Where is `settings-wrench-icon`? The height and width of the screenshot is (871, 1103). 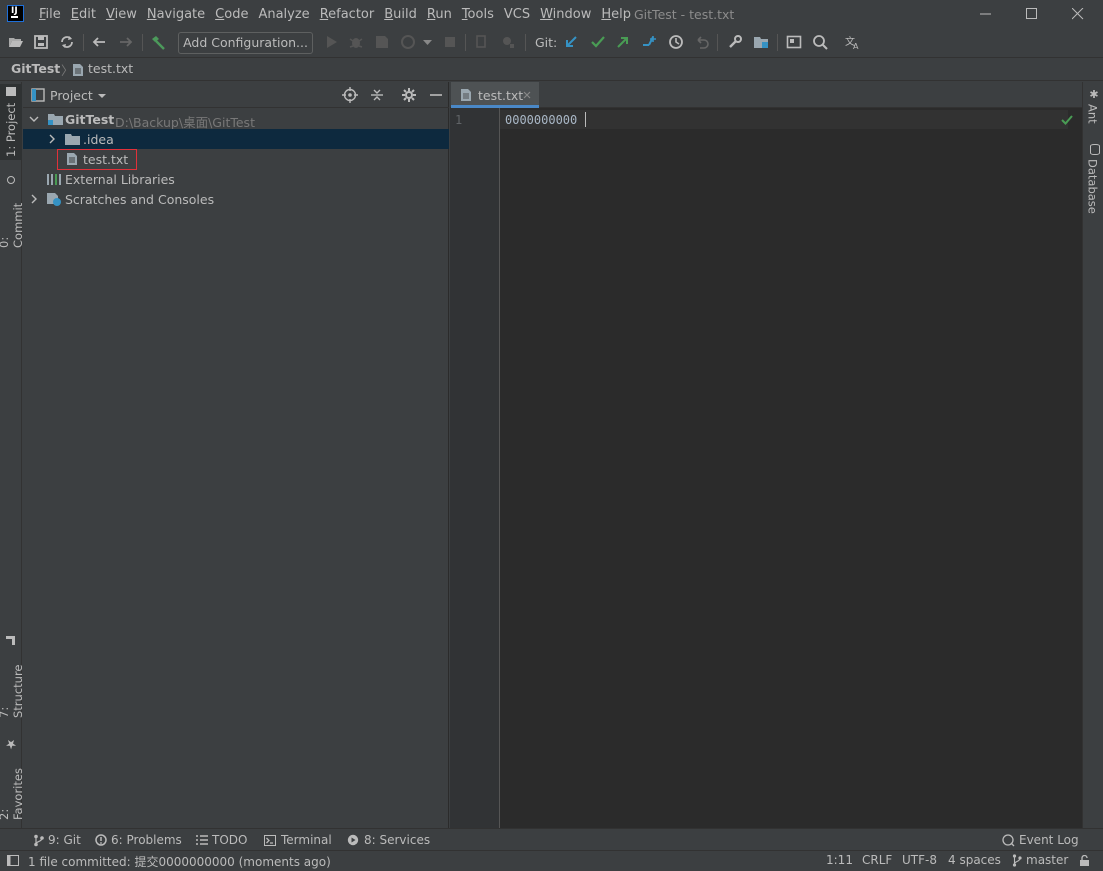
settings-wrench-icon is located at coordinates (735, 42).